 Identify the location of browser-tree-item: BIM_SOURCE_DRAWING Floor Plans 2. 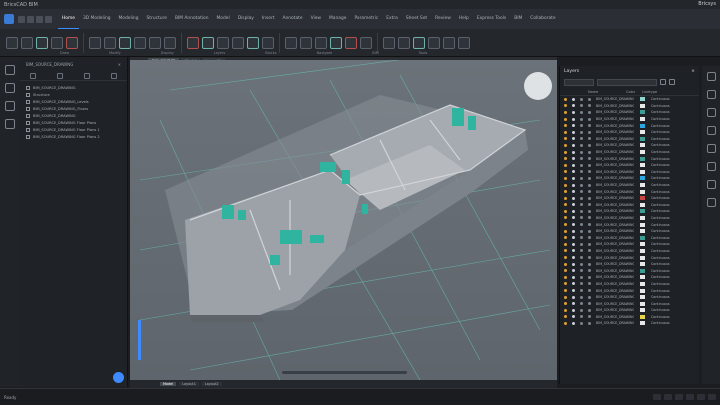
(73, 136).